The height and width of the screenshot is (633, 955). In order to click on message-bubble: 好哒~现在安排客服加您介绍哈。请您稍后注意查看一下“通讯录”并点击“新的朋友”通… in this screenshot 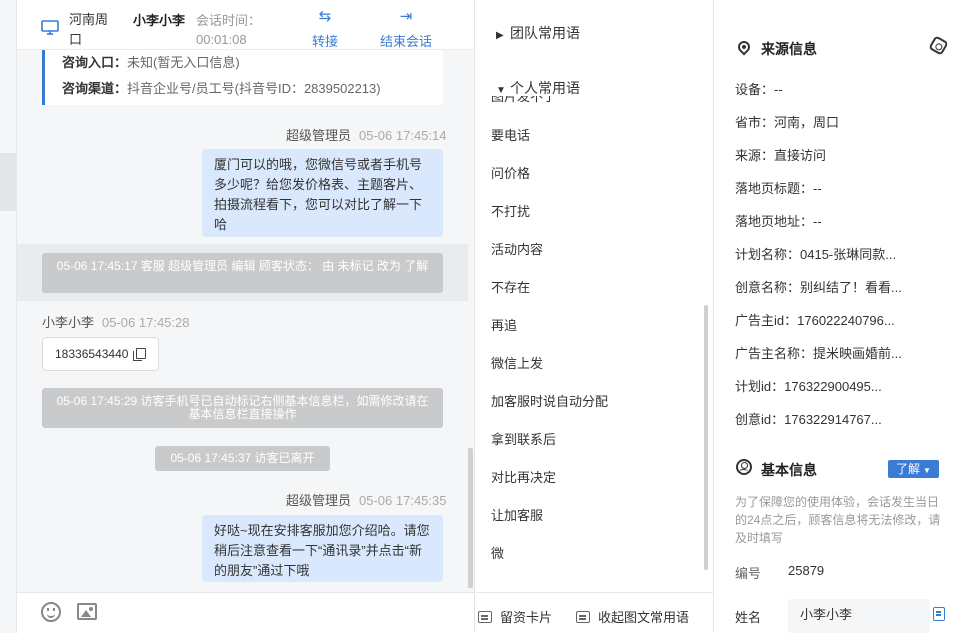, I will do `click(322, 548)`.